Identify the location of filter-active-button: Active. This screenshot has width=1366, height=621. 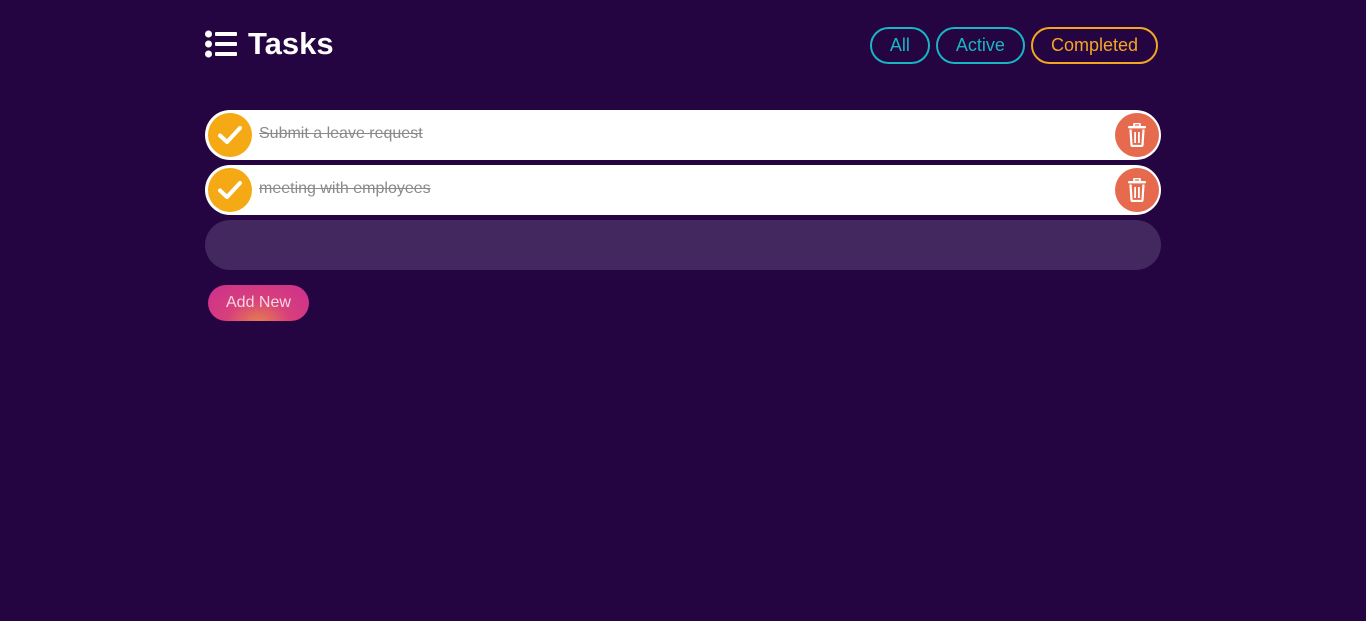
(980, 45).